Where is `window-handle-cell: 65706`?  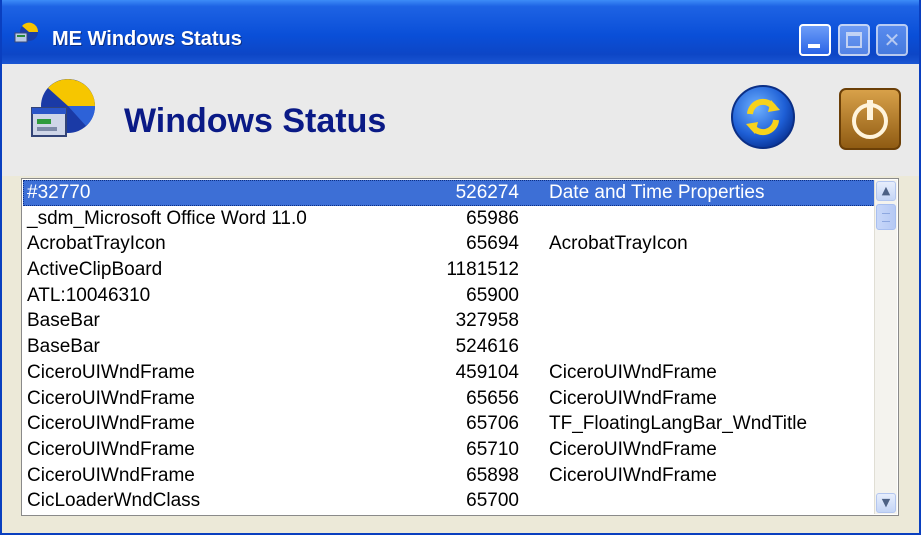 window-handle-cell: 65706 is located at coordinates (492, 424).